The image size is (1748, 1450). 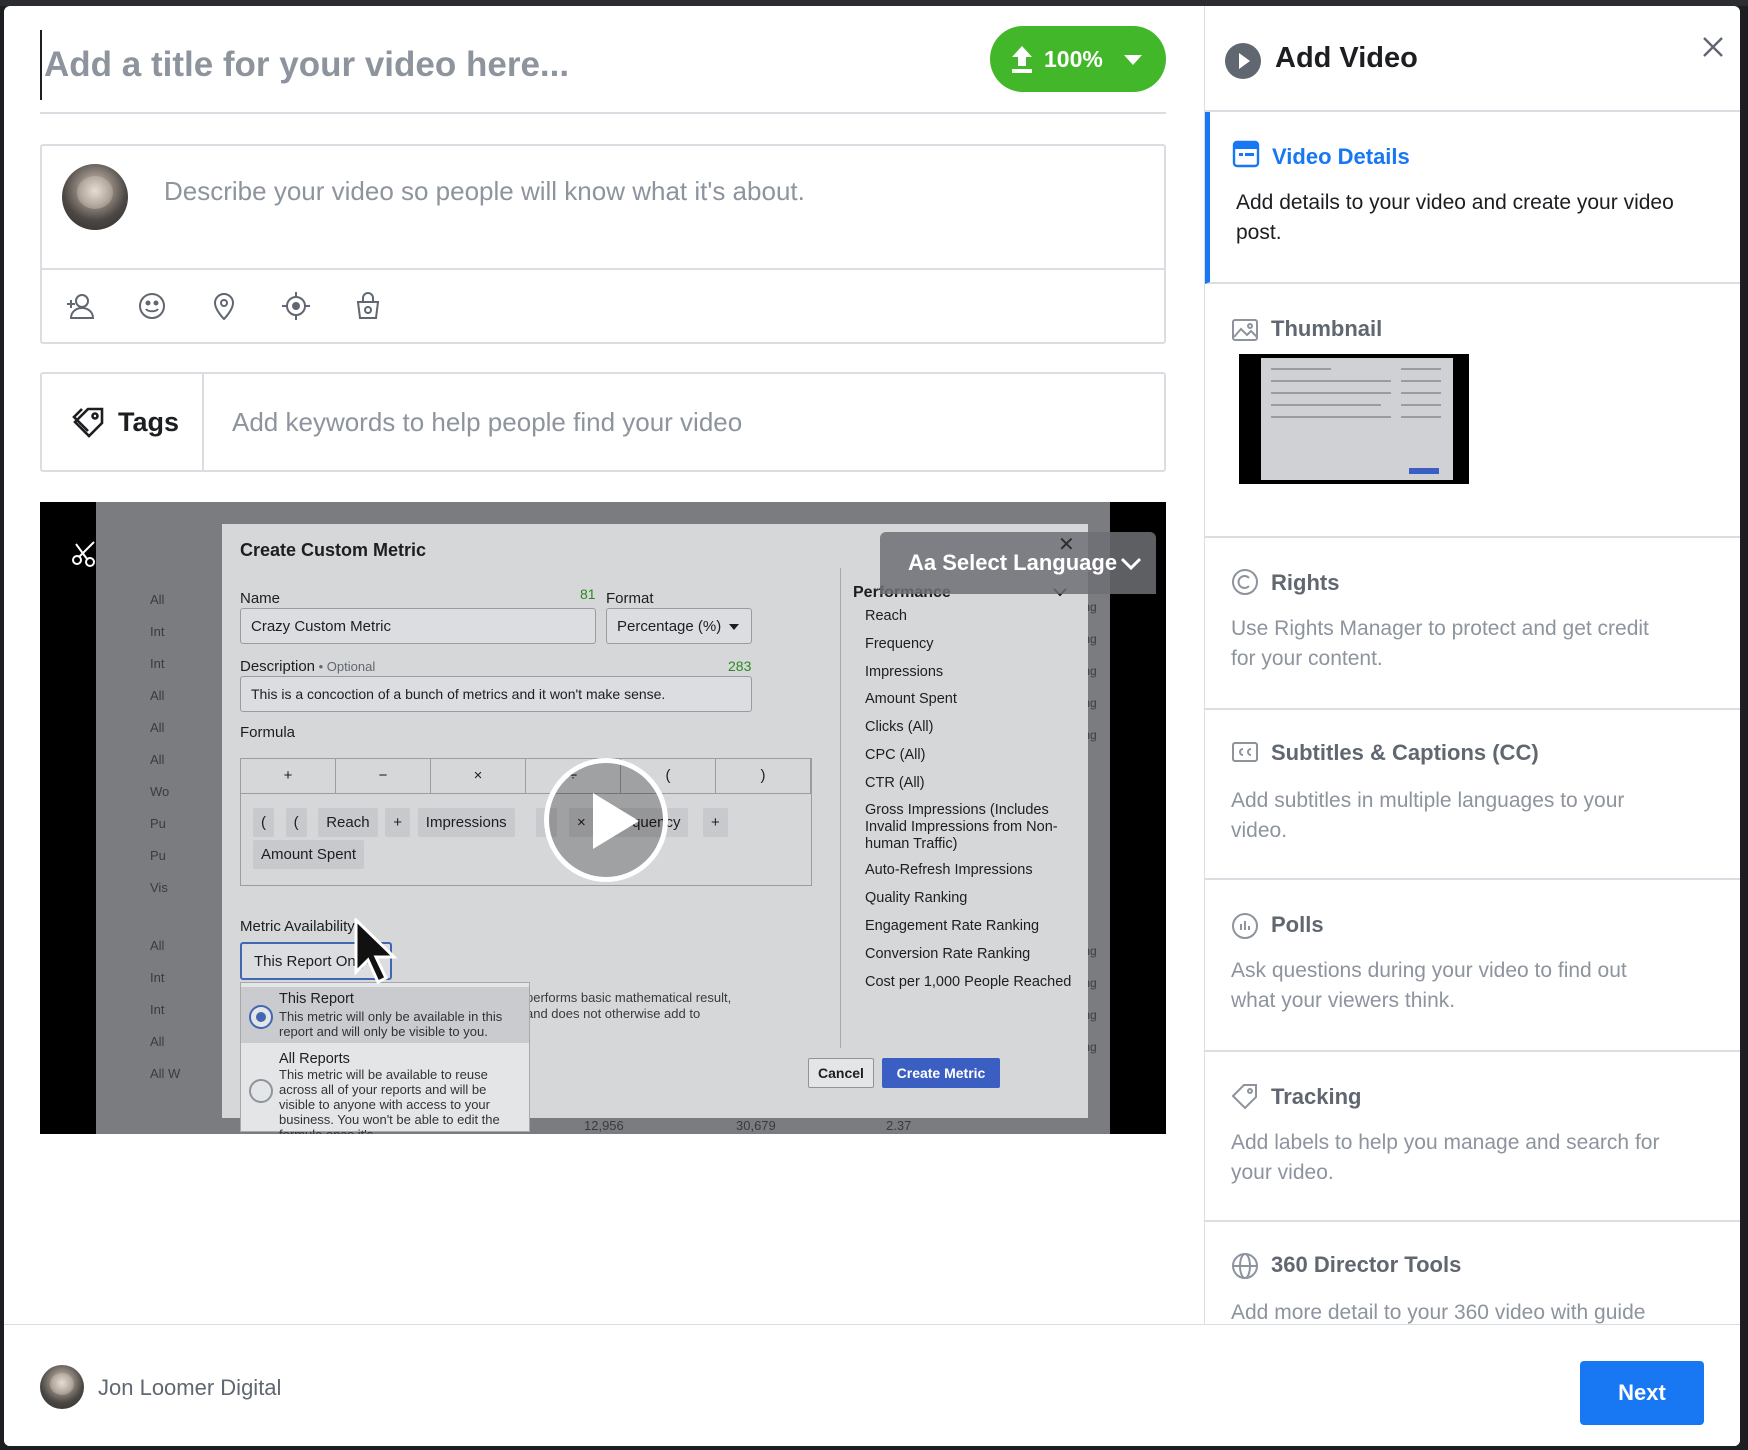 What do you see at coordinates (80, 306) in the screenshot?
I see `tag-people-icon` at bounding box center [80, 306].